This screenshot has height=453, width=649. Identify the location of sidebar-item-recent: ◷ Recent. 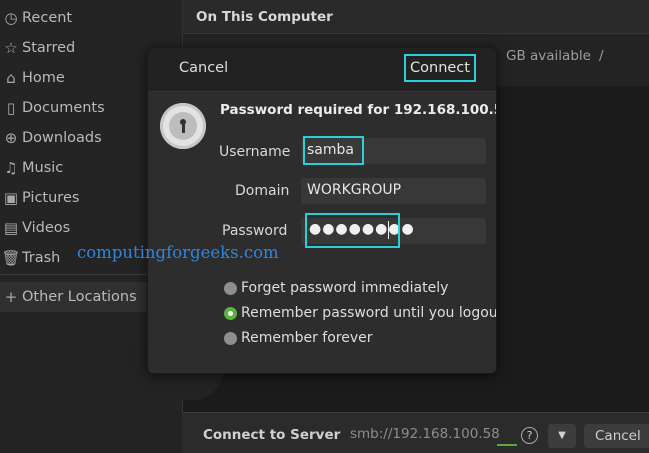
(91, 18).